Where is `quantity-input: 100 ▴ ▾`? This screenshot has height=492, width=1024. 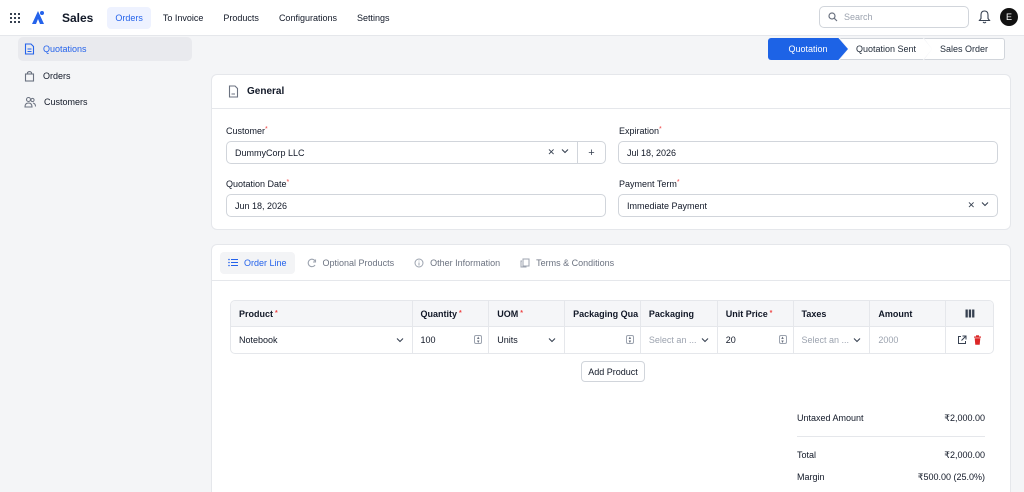
quantity-input: 100 ▴ ▾ is located at coordinates (451, 340).